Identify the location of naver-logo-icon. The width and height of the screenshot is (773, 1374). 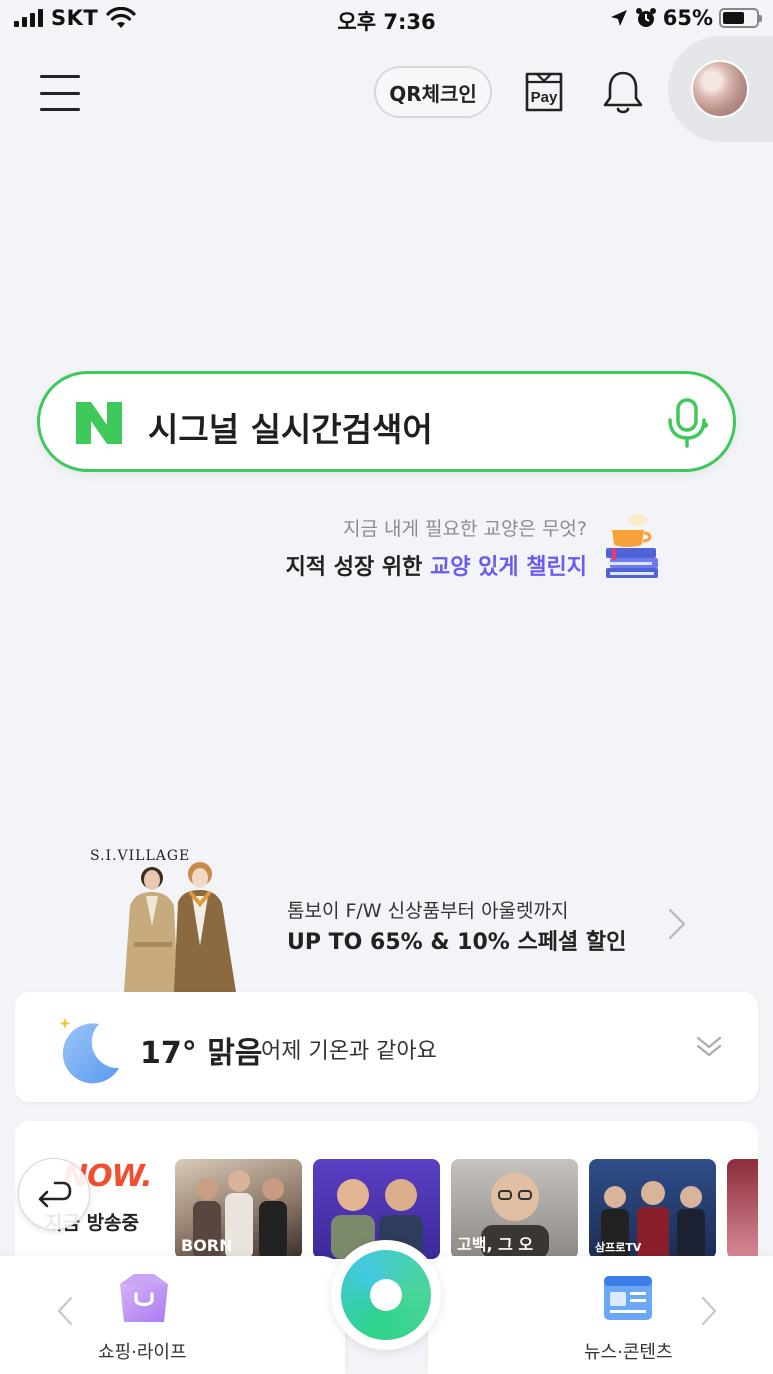
(99, 423).